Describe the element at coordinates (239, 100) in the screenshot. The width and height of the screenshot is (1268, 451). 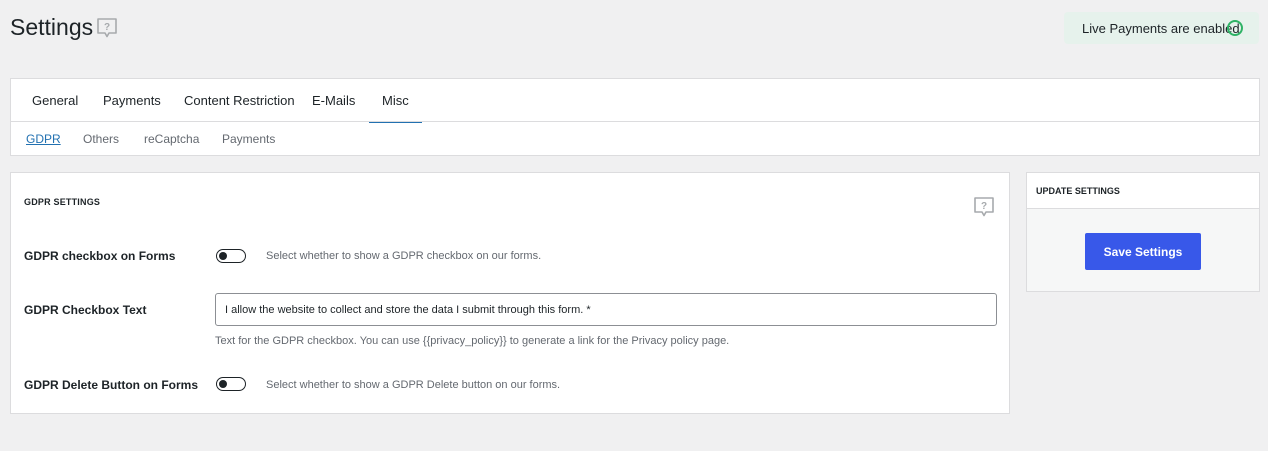
I see `tab-content-restriction: Content Restriction` at that location.